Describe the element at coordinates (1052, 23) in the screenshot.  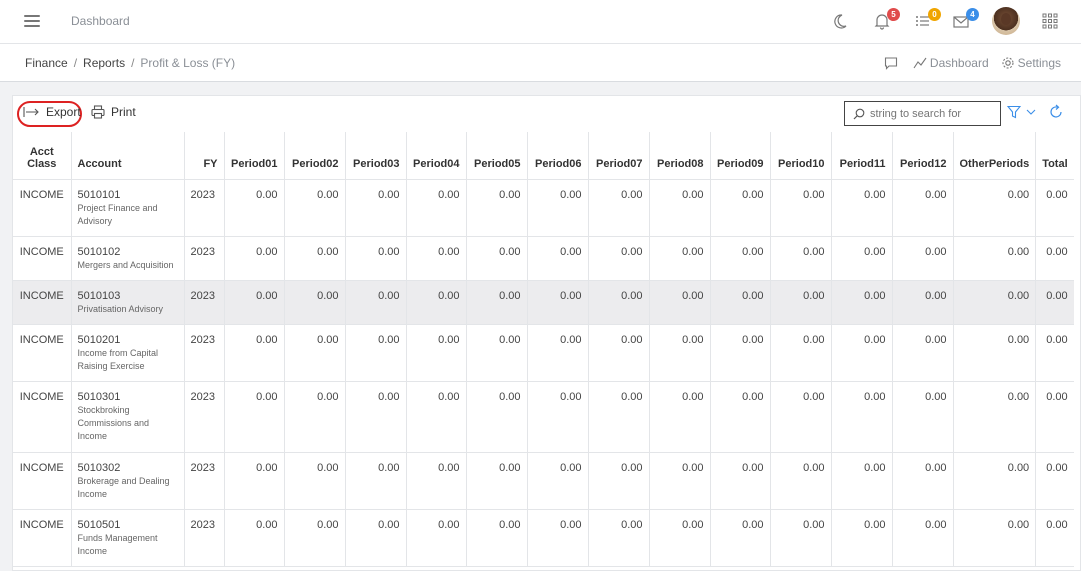
I see `apps-grid-icon` at that location.